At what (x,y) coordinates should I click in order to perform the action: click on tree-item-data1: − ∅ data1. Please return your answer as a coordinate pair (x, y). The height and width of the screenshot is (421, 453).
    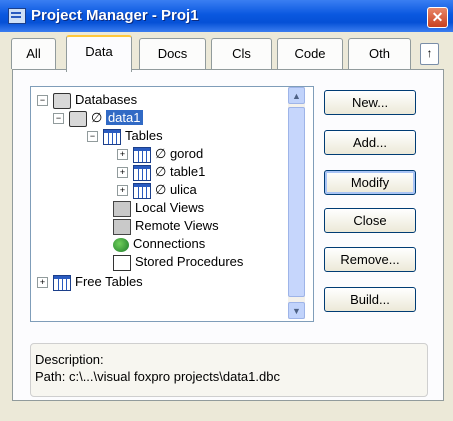
    Looking at the image, I should click on (98, 118).